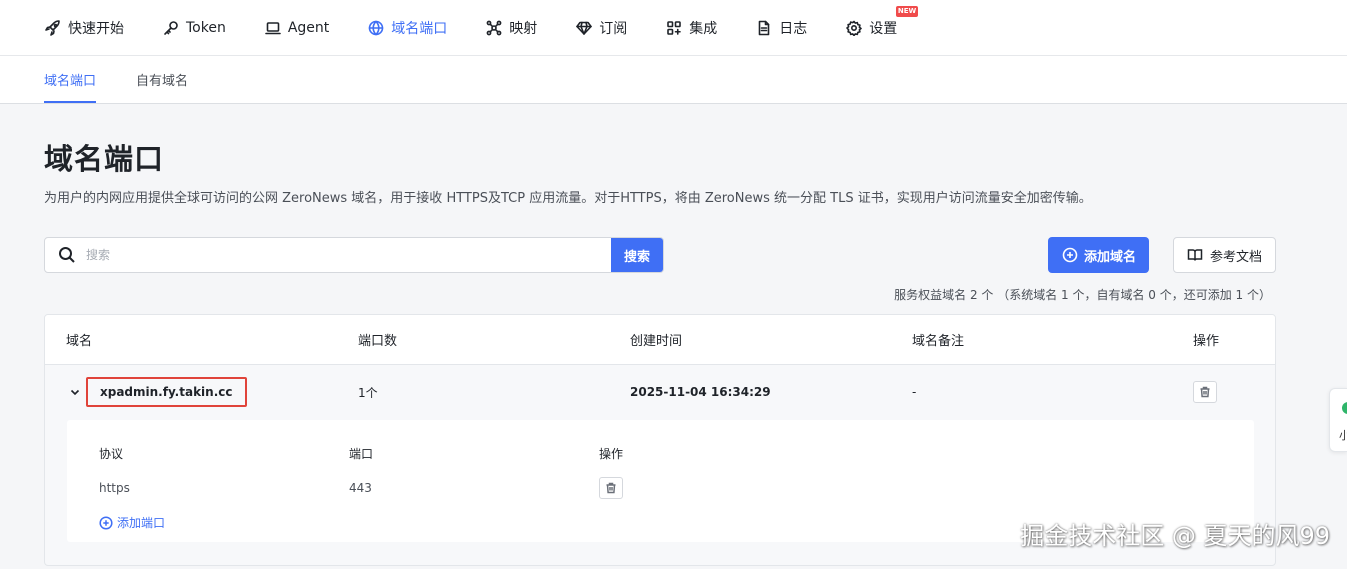 The width and height of the screenshot is (1347, 569). What do you see at coordinates (70, 79) in the screenshot?
I see `tab-domain-port: 域名端口` at bounding box center [70, 79].